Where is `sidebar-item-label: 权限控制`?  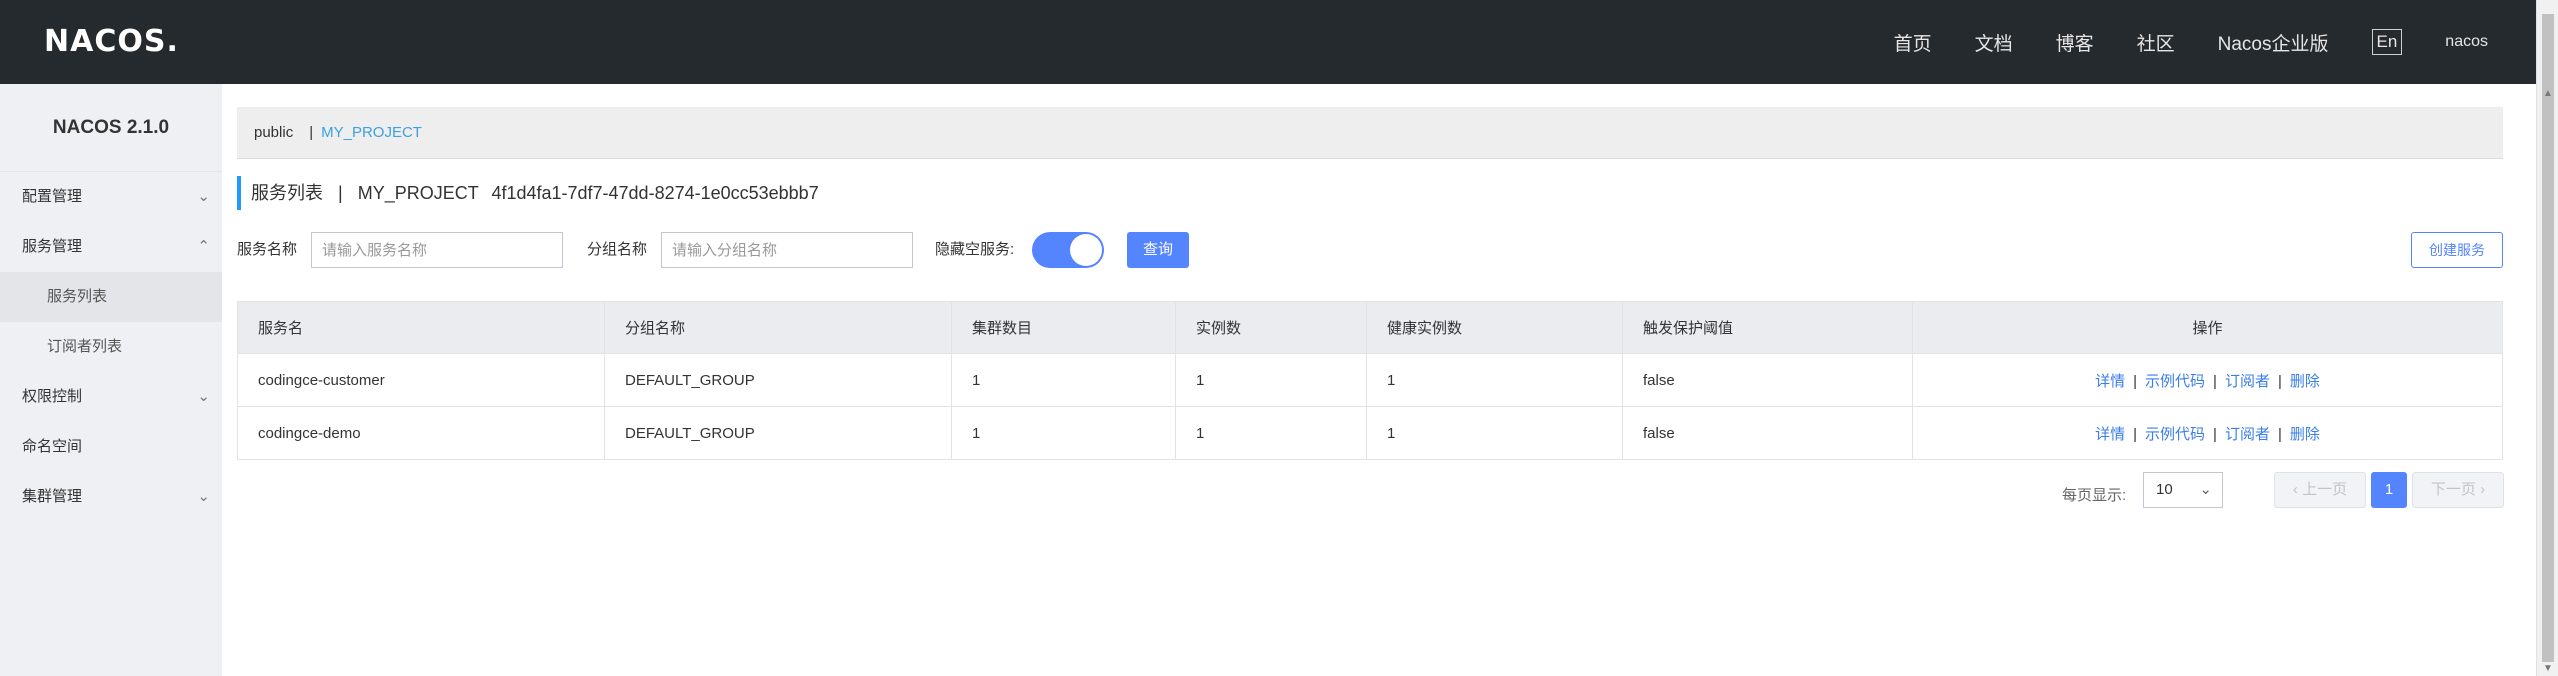 sidebar-item-label: 权限控制 is located at coordinates (52, 396).